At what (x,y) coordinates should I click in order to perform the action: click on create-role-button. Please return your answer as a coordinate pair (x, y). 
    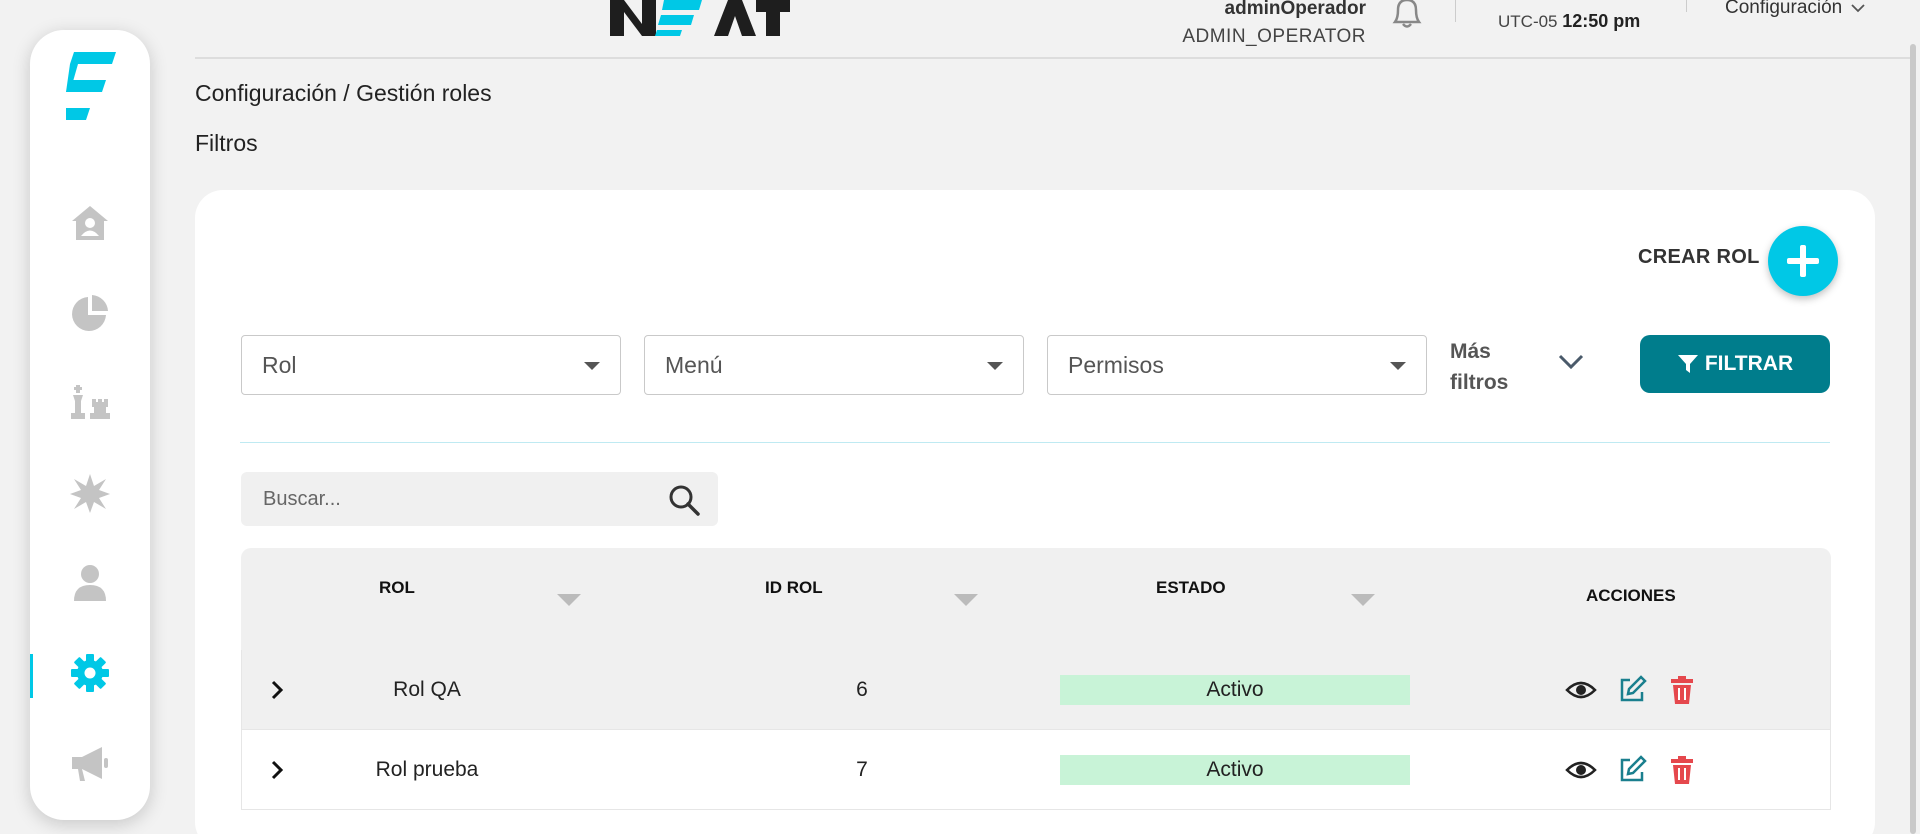
    Looking at the image, I should click on (1803, 261).